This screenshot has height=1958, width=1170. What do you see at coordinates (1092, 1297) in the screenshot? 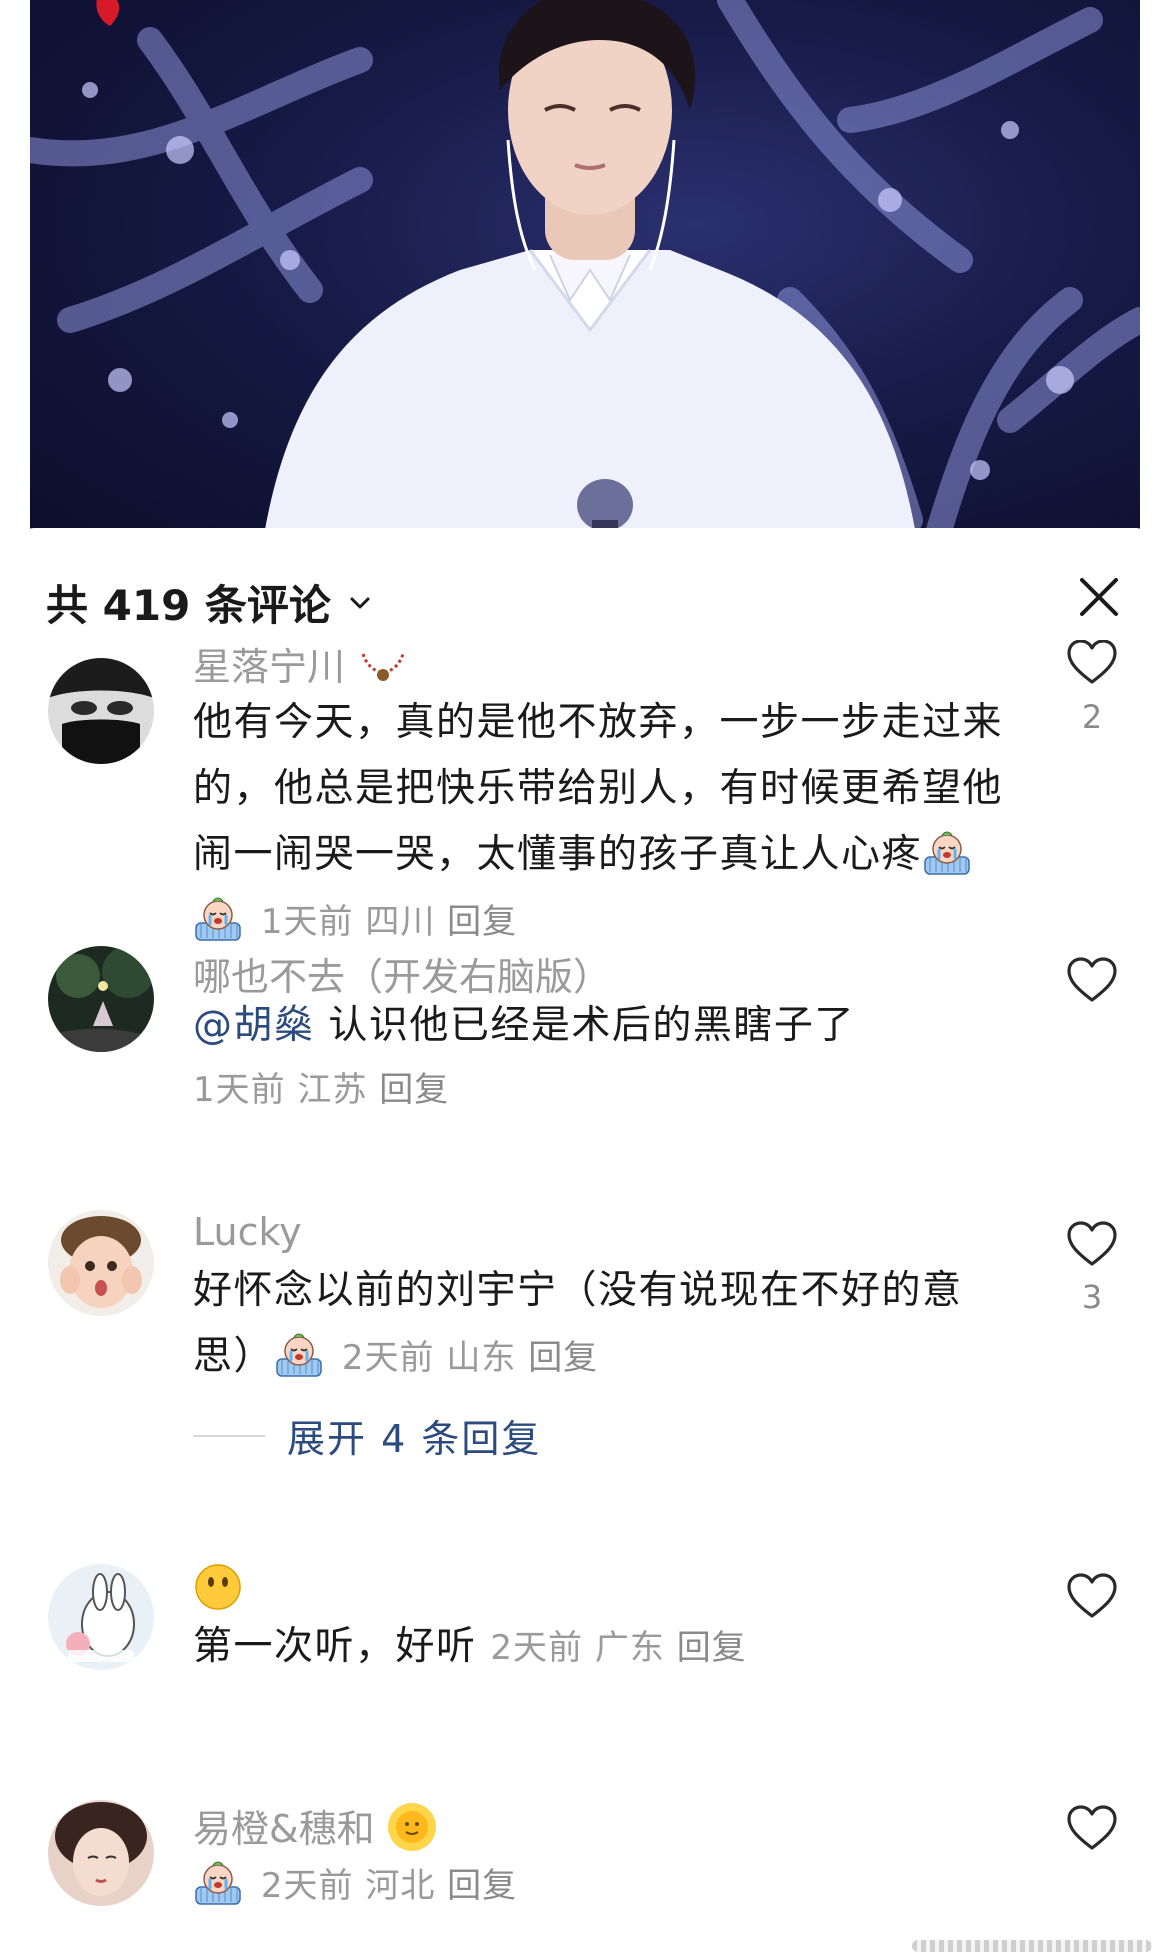
I see `like-count: 3` at bounding box center [1092, 1297].